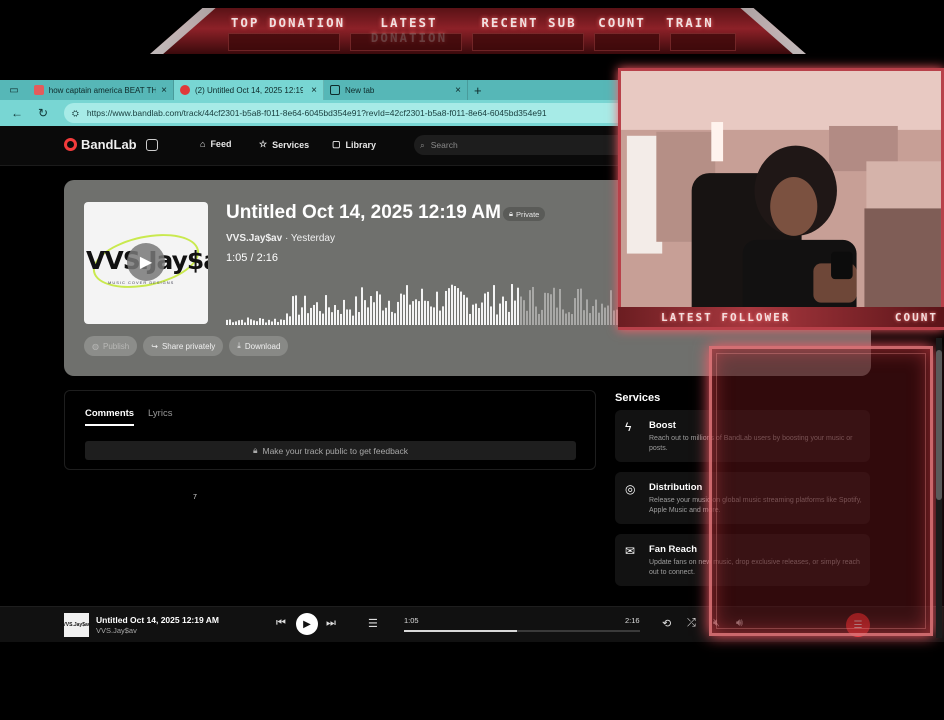 This screenshot has height=720, width=944. I want to click on search-input: ⌕ Search, so click(524, 145).